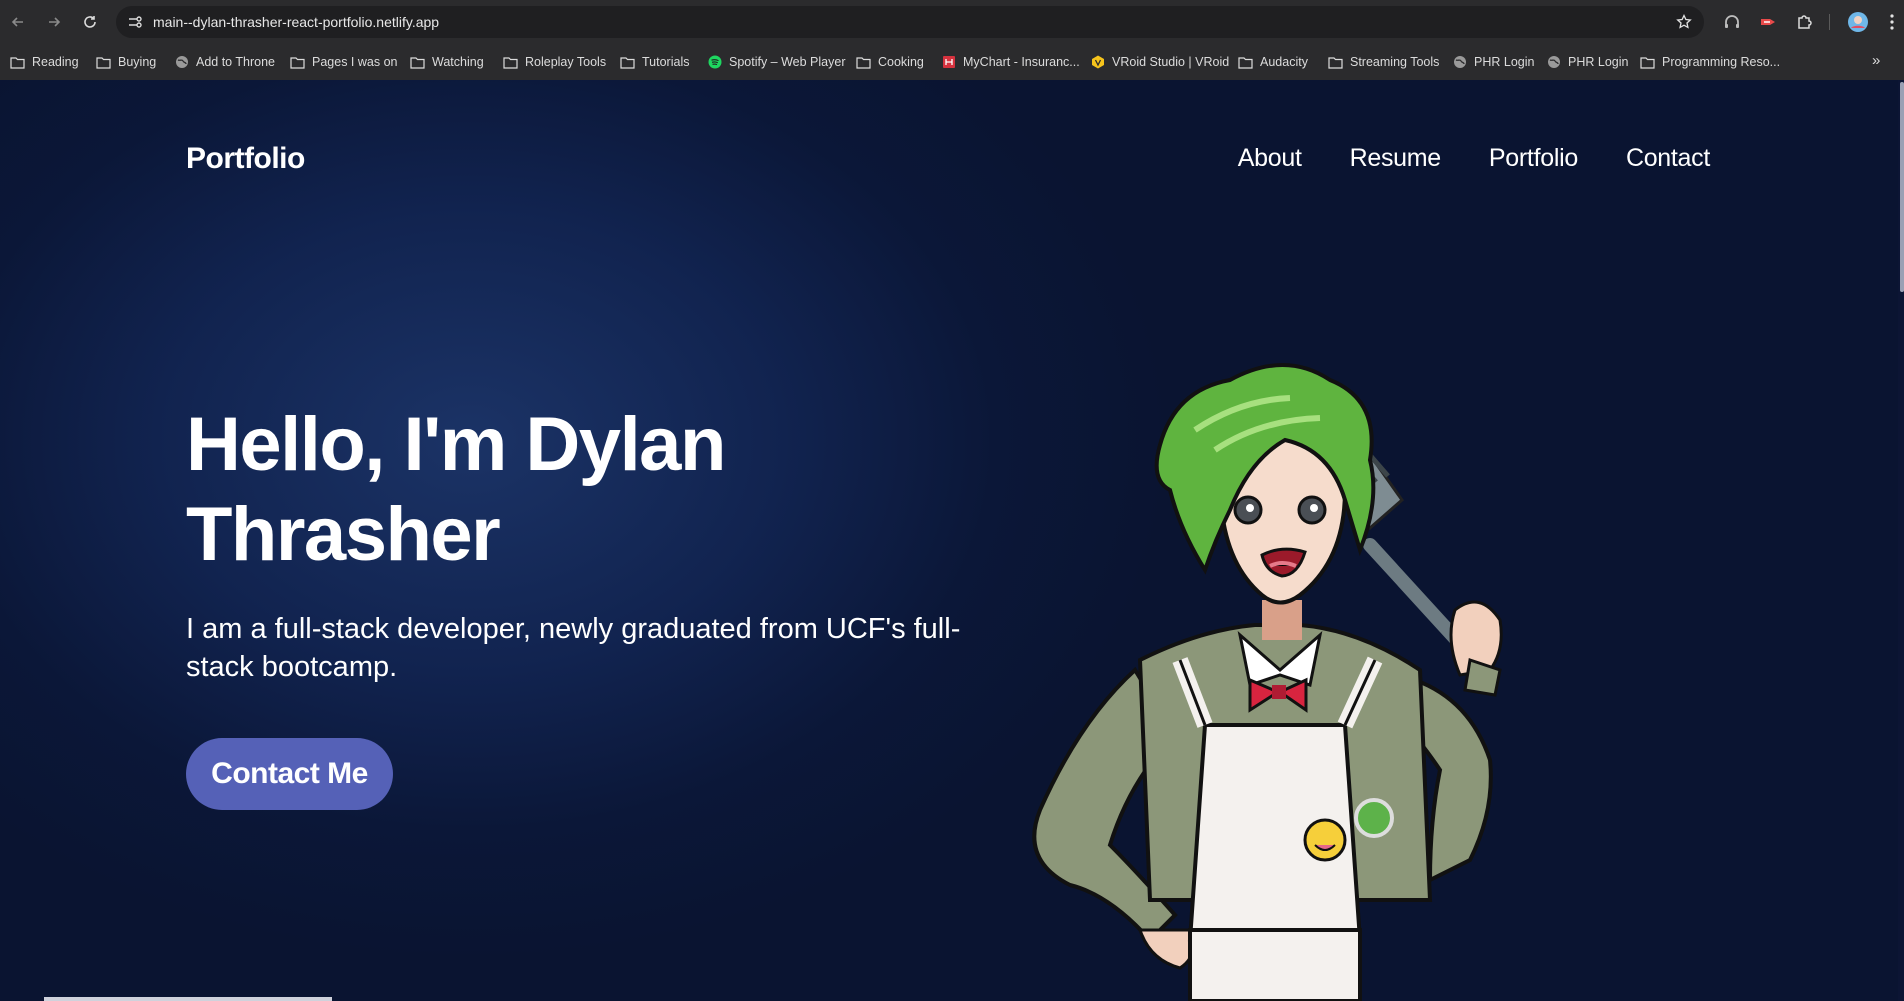 Image resolution: width=1904 pixels, height=1001 pixels. I want to click on bottom-status-indicator, so click(188, 999).